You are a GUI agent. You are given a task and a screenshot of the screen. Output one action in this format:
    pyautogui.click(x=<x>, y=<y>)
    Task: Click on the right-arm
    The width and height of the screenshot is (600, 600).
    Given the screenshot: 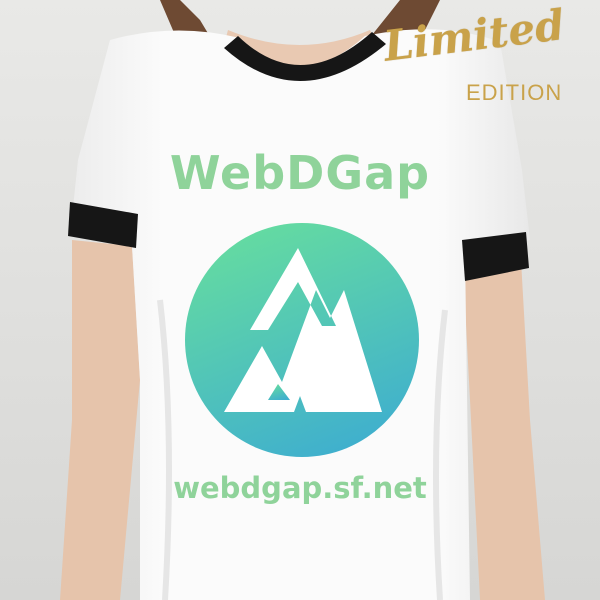 What is the action you would take?
    pyautogui.click(x=503, y=421)
    